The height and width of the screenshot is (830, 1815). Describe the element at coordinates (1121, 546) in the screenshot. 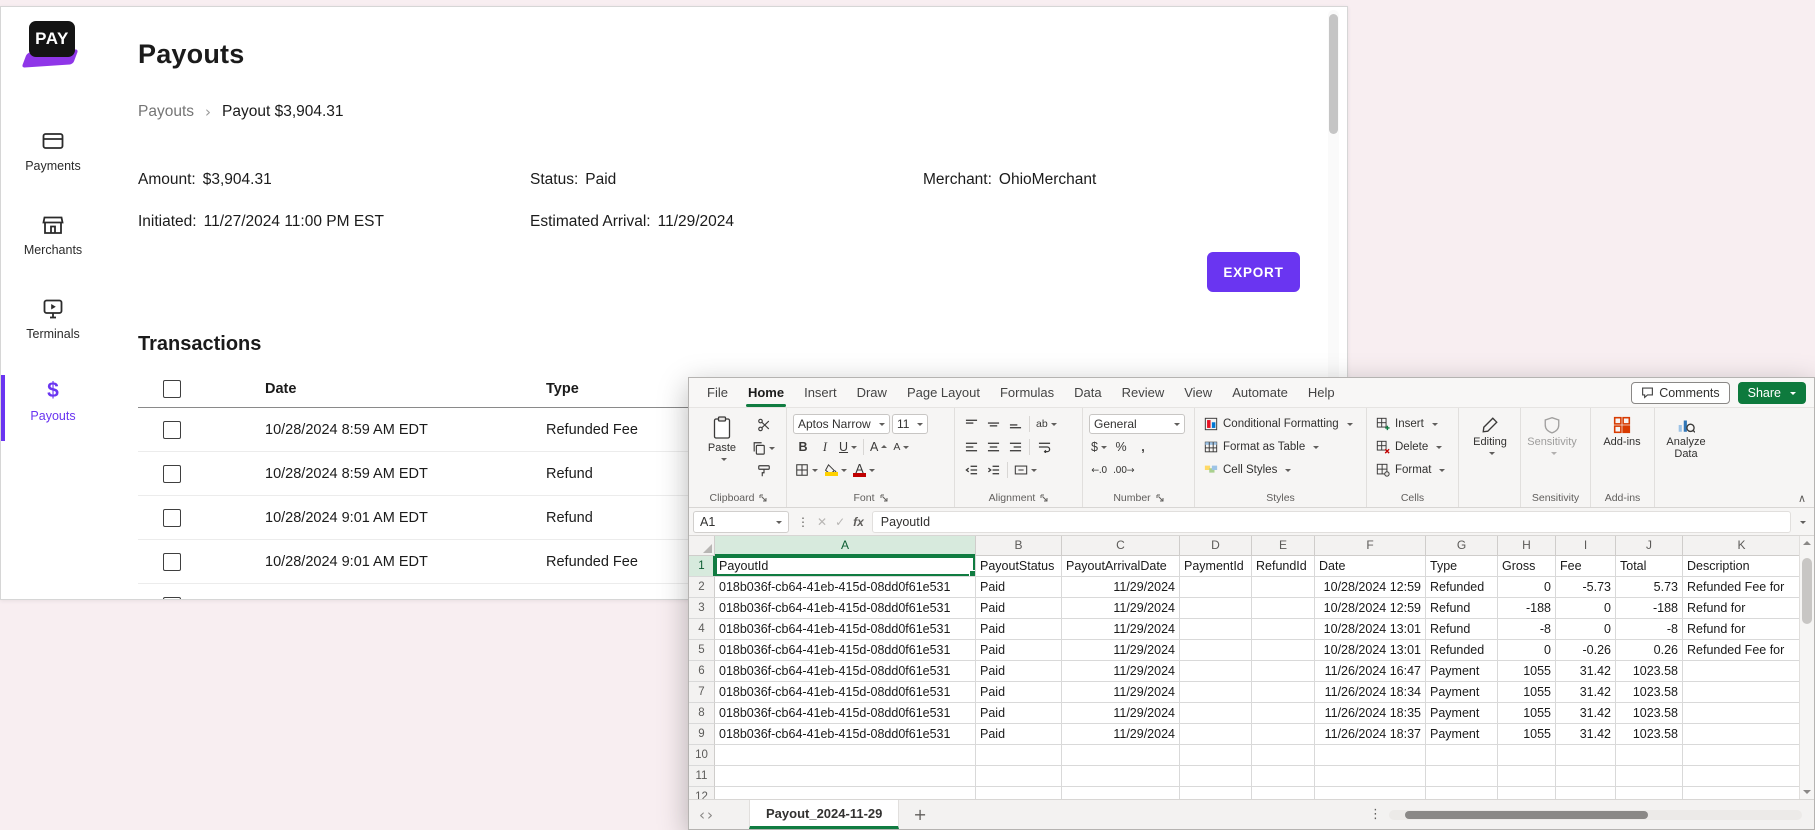

I see `column-header-C: C` at that location.